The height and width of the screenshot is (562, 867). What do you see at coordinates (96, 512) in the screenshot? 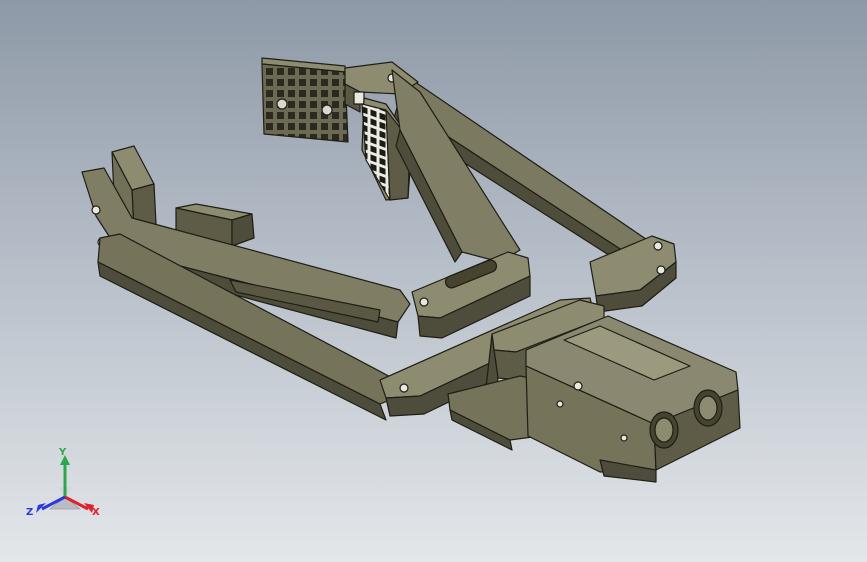
I see `x-axis-label: X` at bounding box center [96, 512].